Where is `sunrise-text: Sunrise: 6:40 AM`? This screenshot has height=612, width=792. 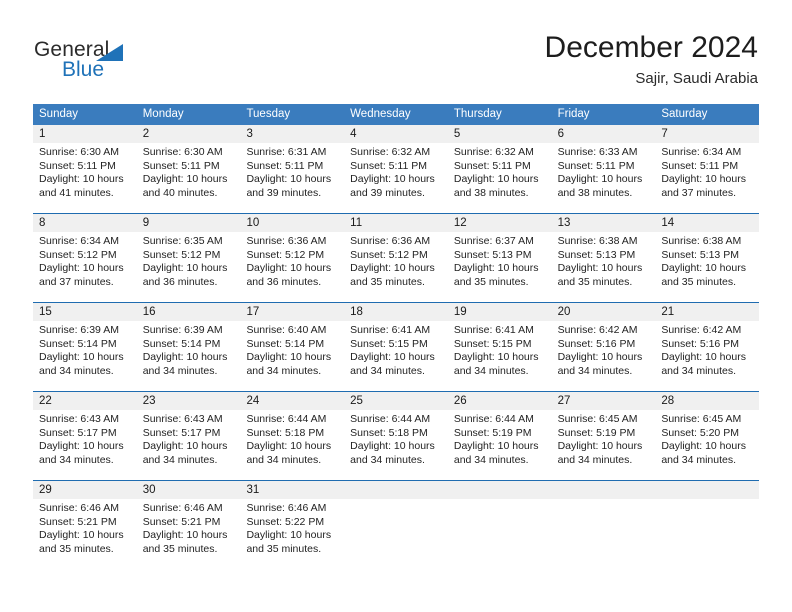
sunrise-text: Sunrise: 6:40 AM is located at coordinates (286, 330).